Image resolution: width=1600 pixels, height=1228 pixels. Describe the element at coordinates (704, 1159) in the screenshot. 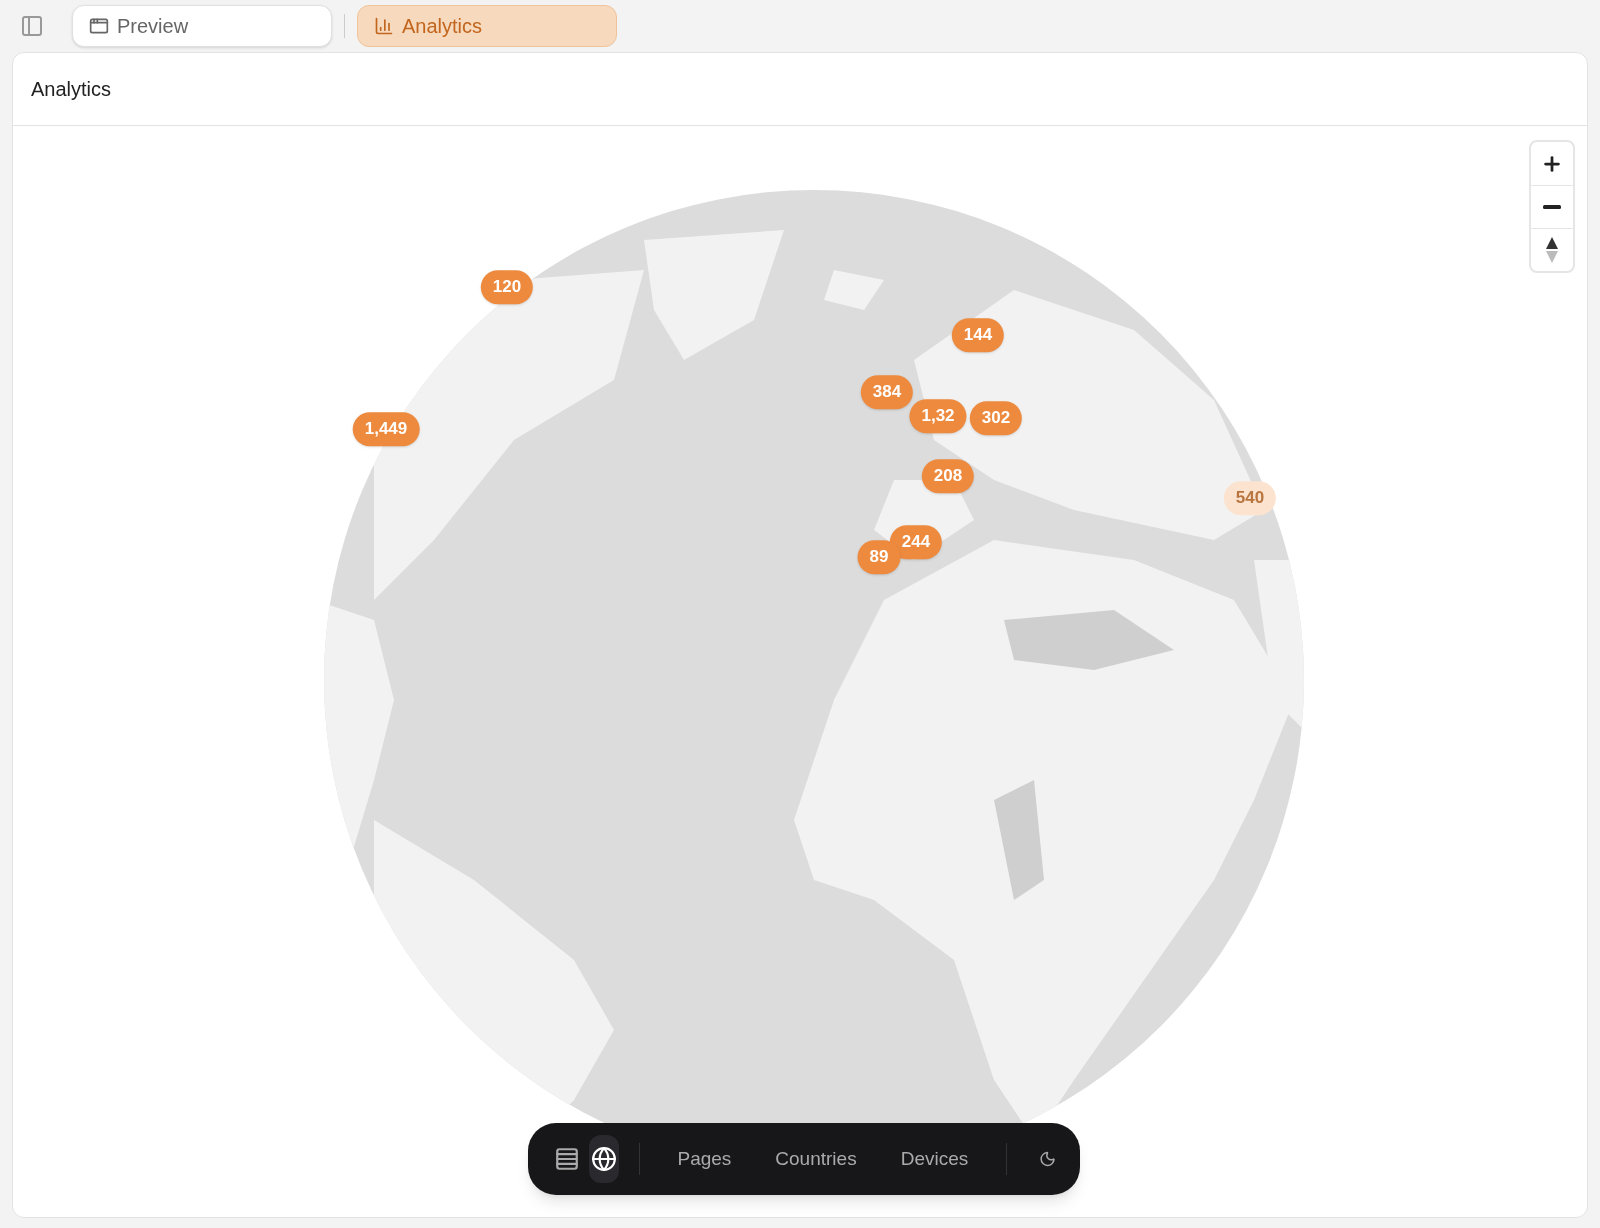

I see `toolbar-link: Pages` at that location.